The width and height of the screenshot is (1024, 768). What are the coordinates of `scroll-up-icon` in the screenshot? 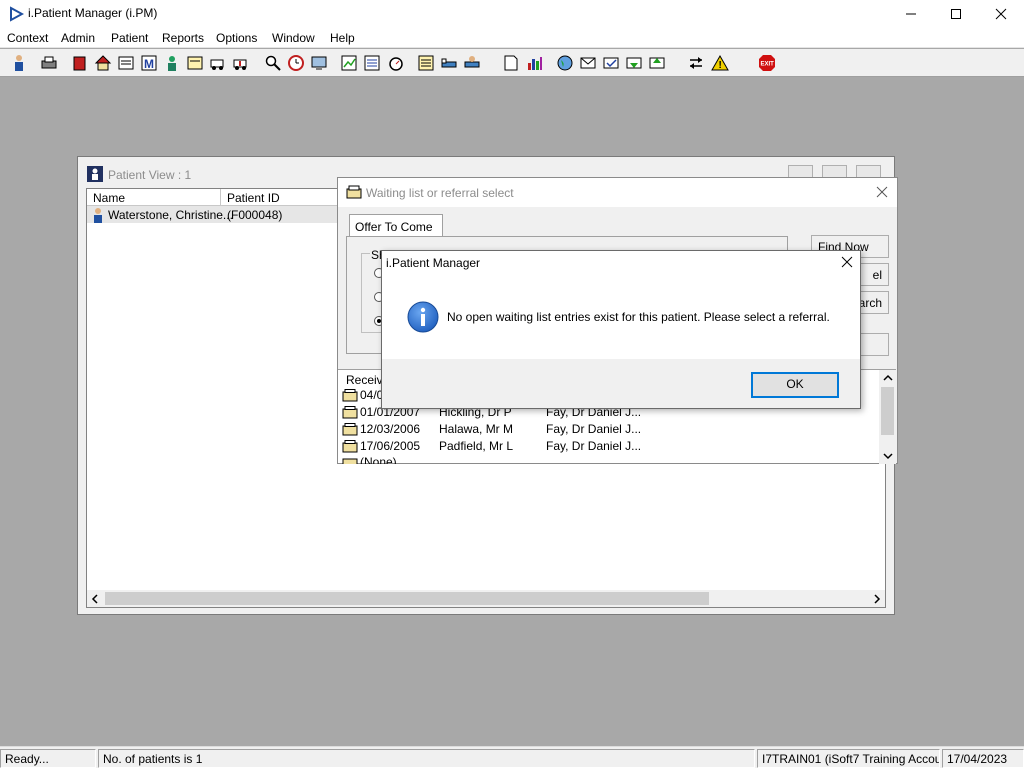 It's located at (888, 378).